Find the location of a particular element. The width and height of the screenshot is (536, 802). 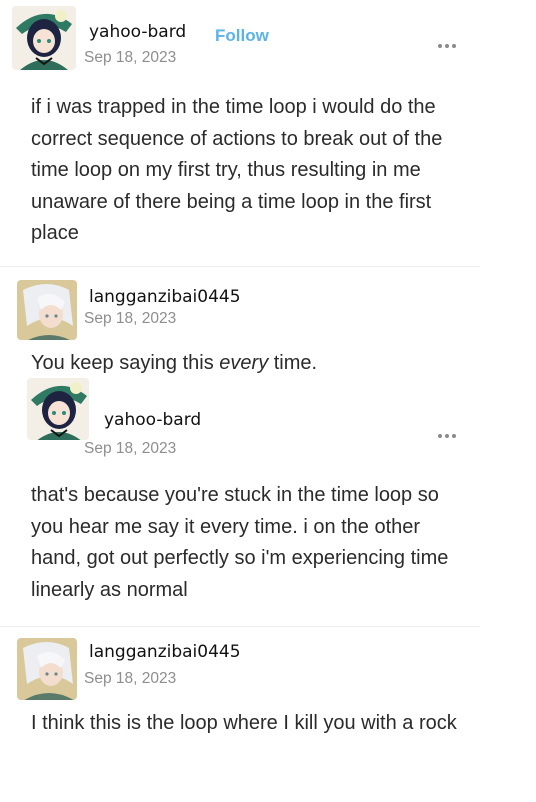

follow-button: Follow is located at coordinates (242, 36).